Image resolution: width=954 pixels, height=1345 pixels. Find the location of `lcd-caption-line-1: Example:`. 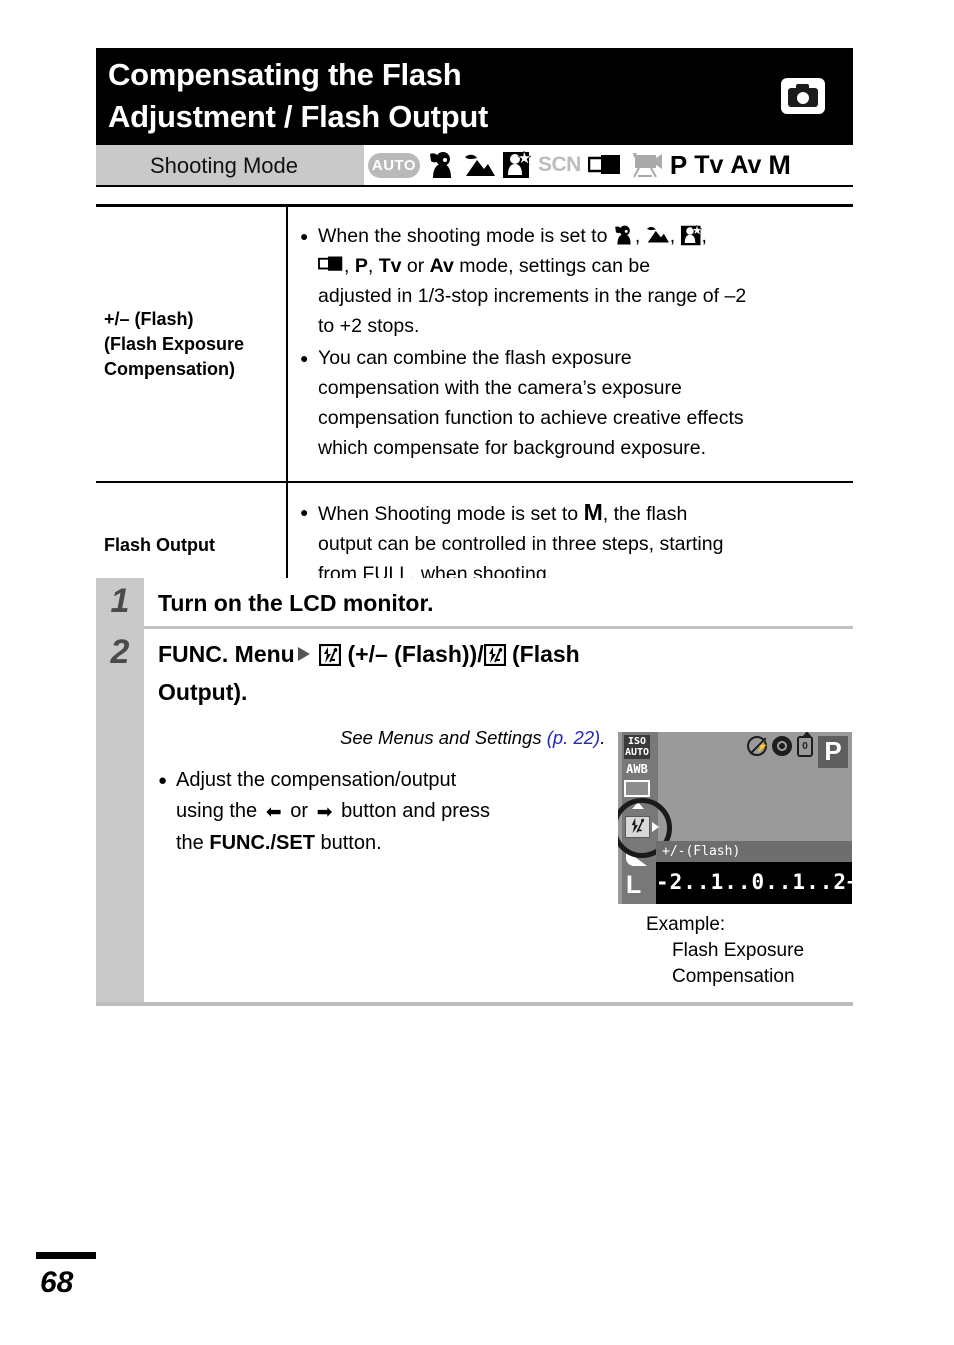

lcd-caption-line-1: Example: is located at coordinates (686, 924).